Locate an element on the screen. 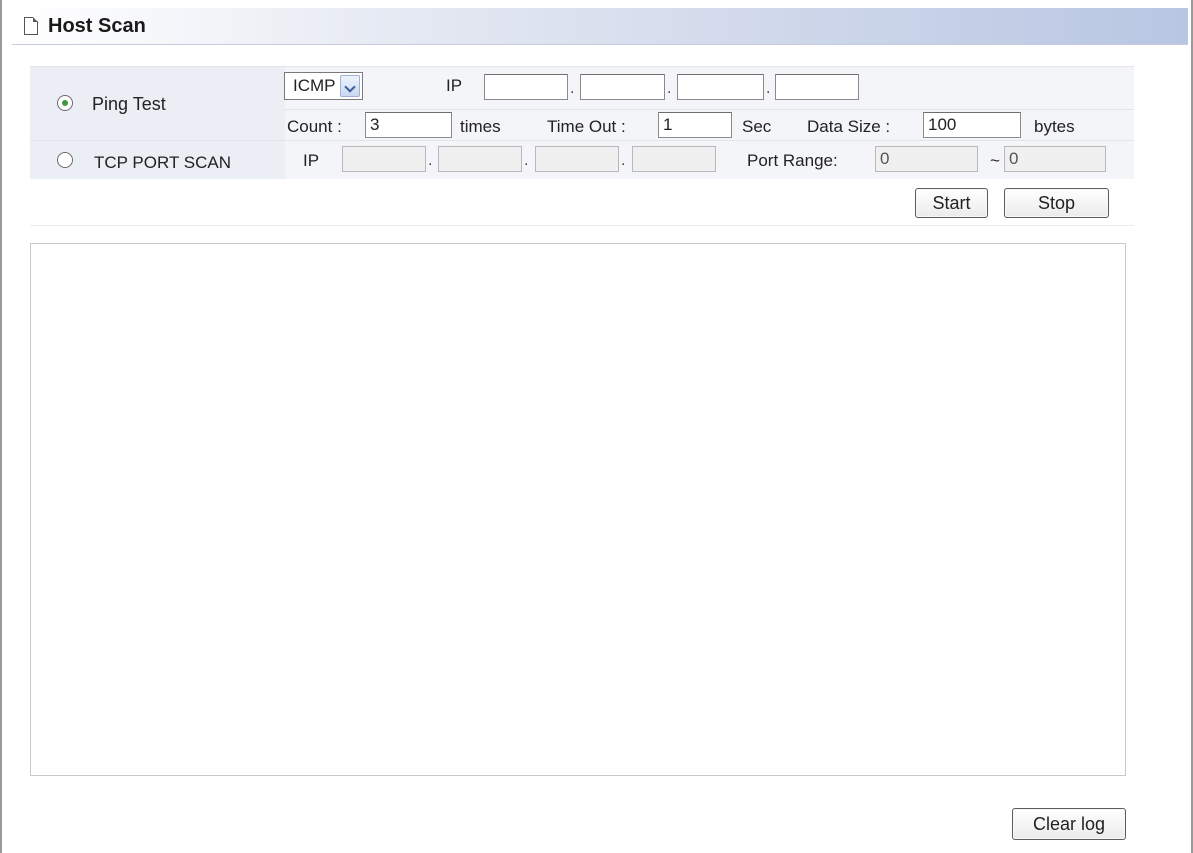 This screenshot has height=853, width=1193. protocol-select-value: ICMP is located at coordinates (314, 85).